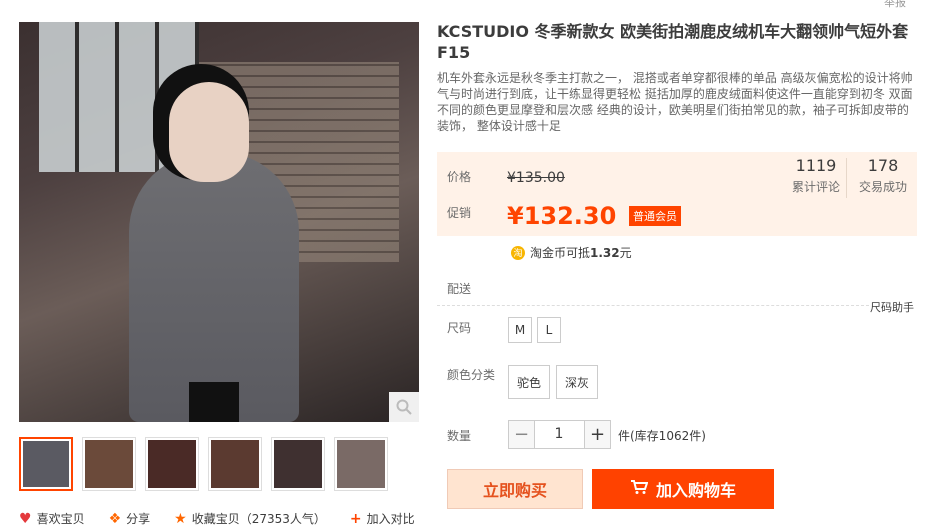 The image size is (928, 531). Describe the element at coordinates (459, 289) in the screenshot. I see `delivery-label: 配送` at that location.